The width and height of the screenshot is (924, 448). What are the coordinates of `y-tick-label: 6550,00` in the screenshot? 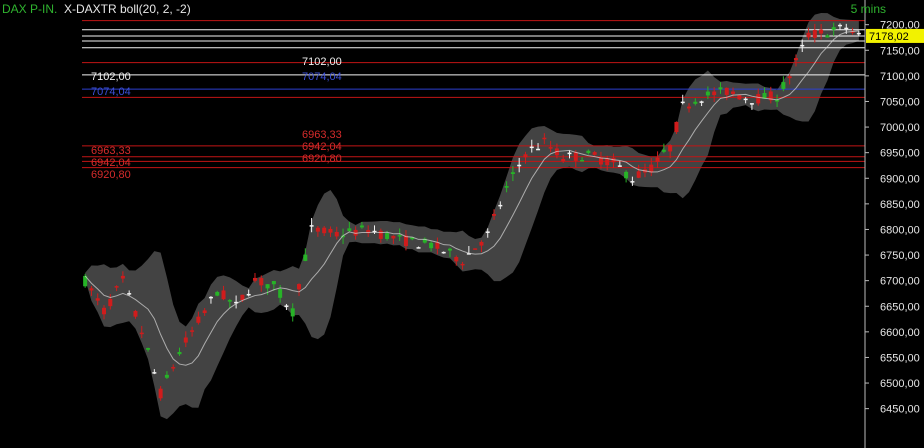 It's located at (900, 358).